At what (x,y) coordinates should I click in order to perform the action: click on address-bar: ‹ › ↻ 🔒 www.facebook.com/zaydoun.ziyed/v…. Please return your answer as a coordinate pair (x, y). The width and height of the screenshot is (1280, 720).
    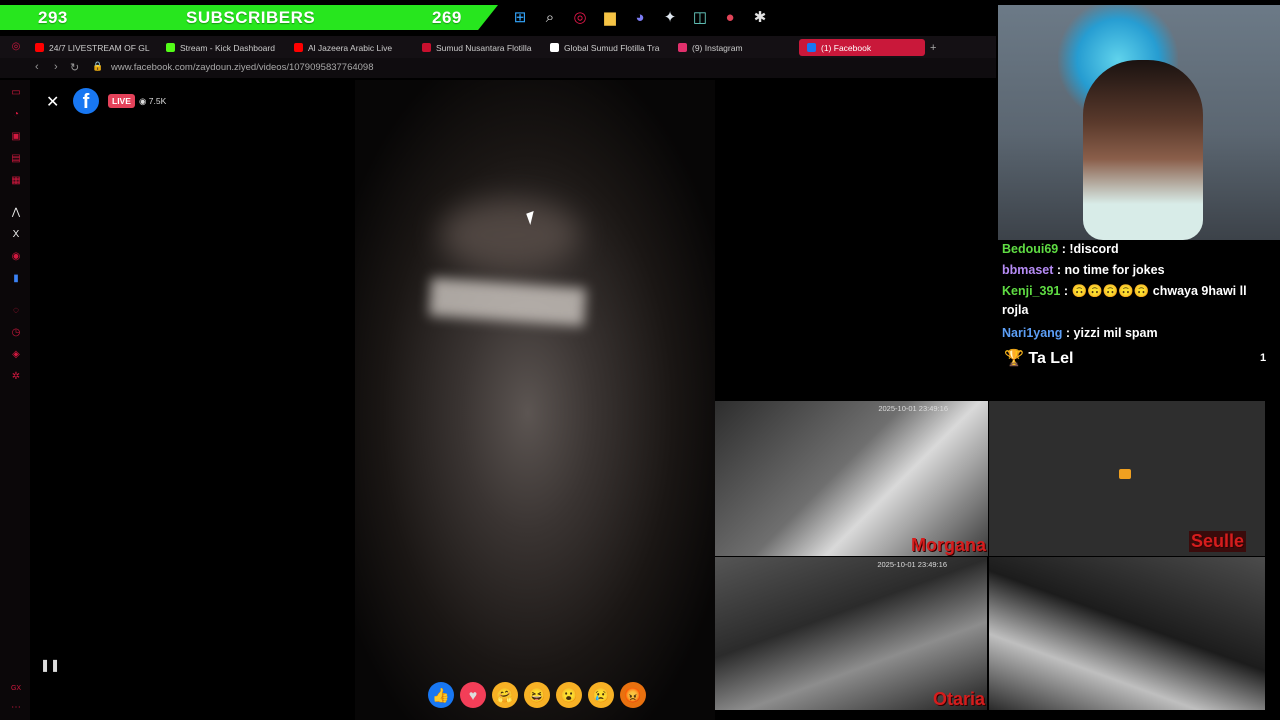
    Looking at the image, I should click on (498, 68).